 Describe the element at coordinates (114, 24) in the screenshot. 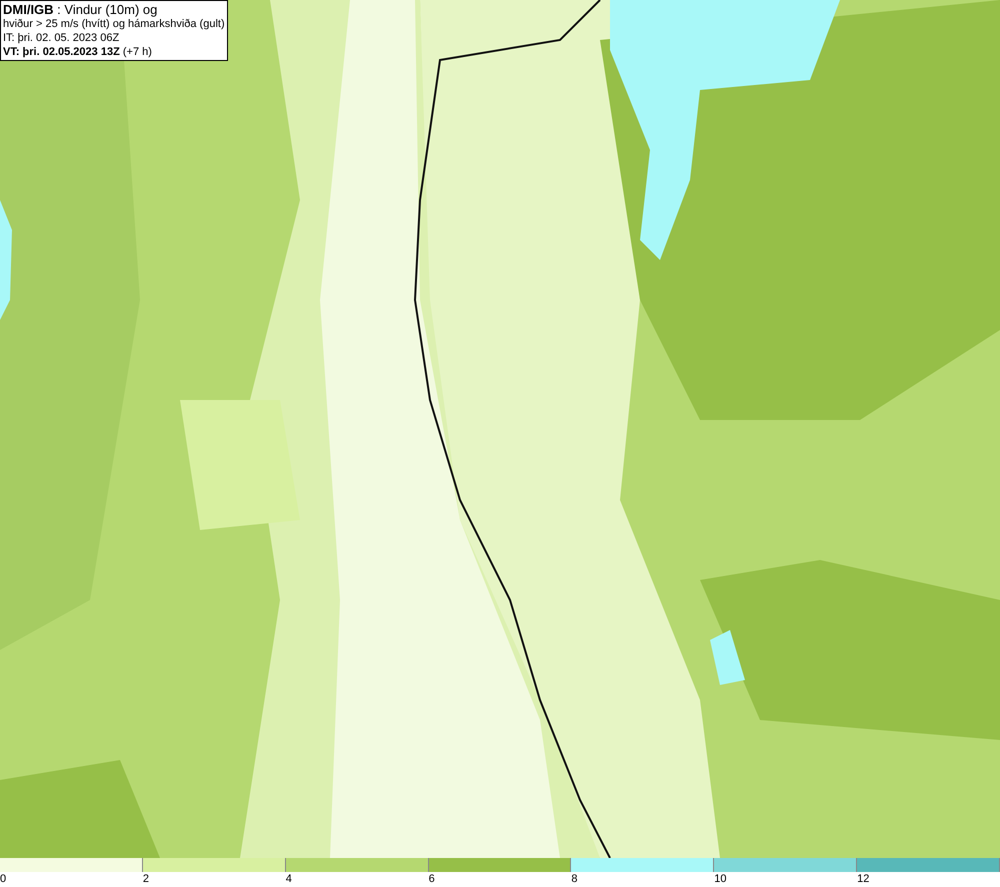

I see `legend-text: hviður > 25 m/s (hvítt) og hámarkshviða (gult)` at that location.